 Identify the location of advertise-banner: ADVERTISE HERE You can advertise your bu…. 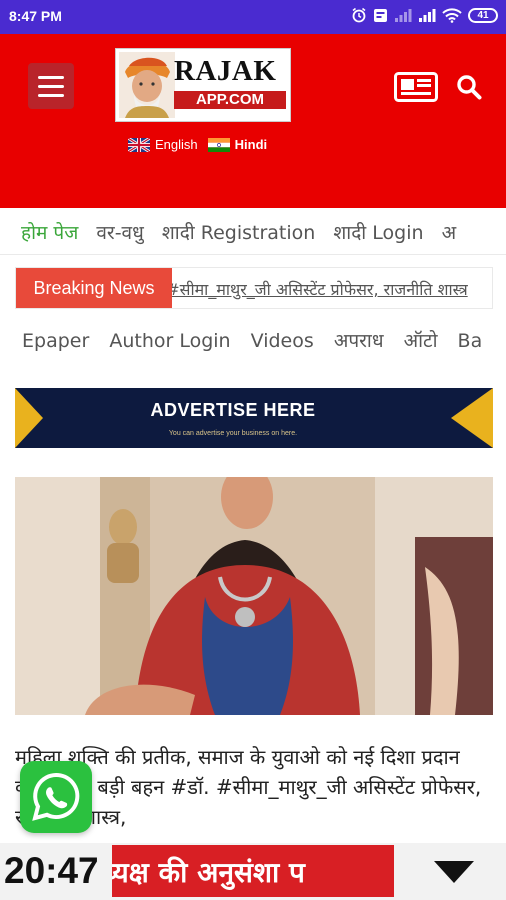
(254, 418).